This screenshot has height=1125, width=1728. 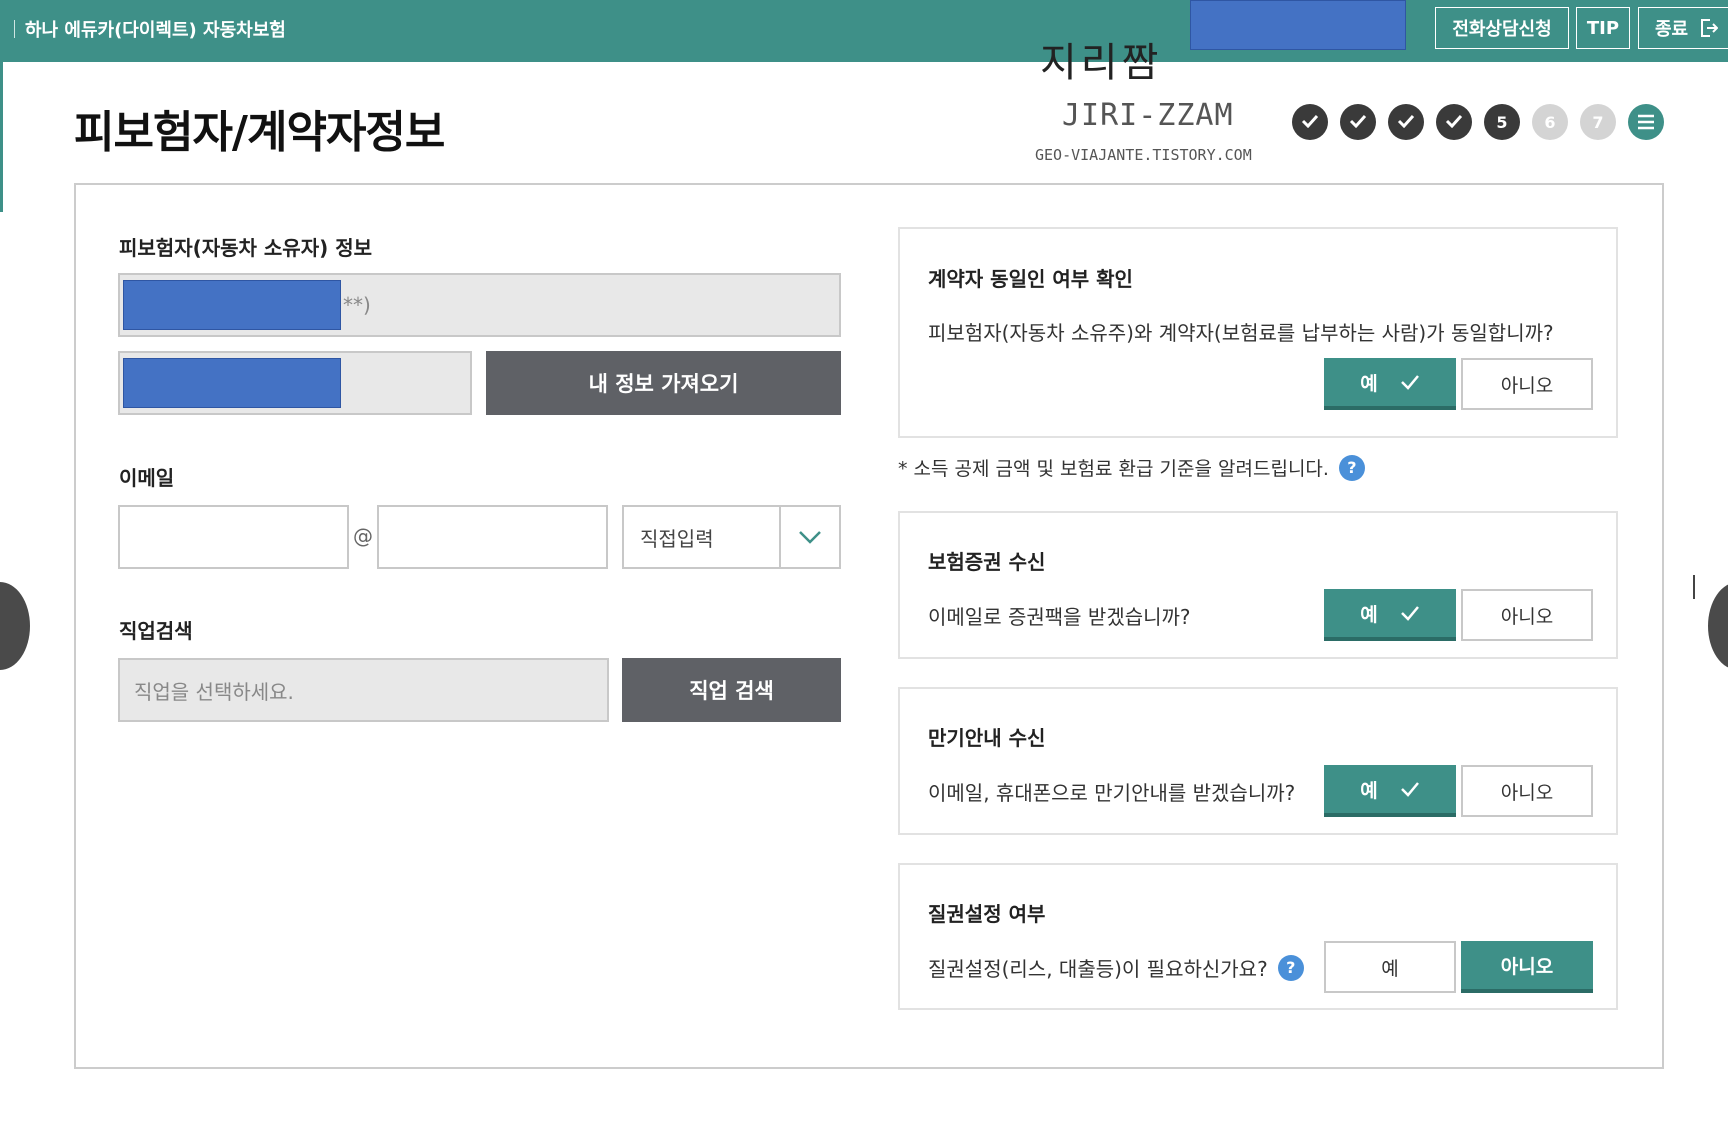 What do you see at coordinates (1258, 585) in the screenshot?
I see `panel-certificate: 보험증권 수신 이메일로 증권팩을 받겠습니까? 예 아니오` at bounding box center [1258, 585].